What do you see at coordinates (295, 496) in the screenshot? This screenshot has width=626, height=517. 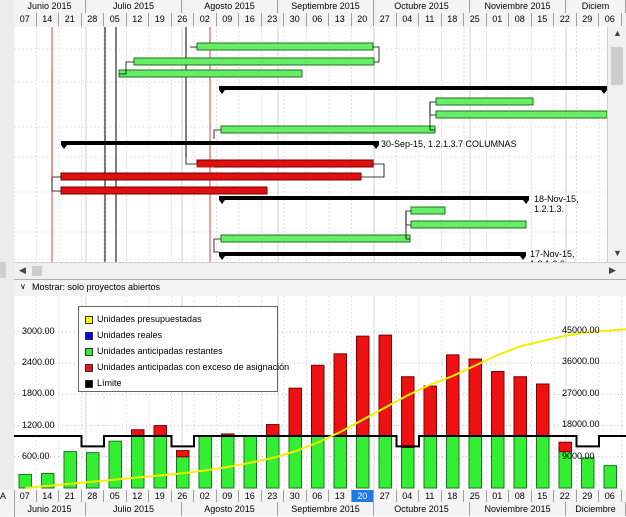 I see `bottom-timescale-week: 30` at bounding box center [295, 496].